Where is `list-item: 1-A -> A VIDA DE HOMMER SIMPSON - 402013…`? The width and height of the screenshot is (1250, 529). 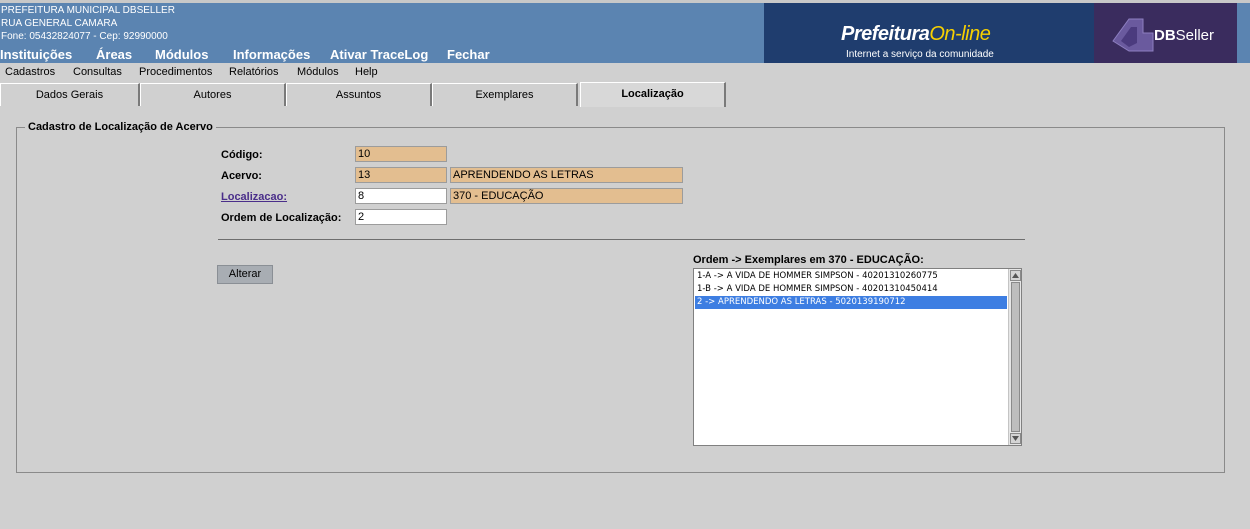
list-item: 1-A -> A VIDA DE HOMMER SIMPSON - 402013… is located at coordinates (851, 276).